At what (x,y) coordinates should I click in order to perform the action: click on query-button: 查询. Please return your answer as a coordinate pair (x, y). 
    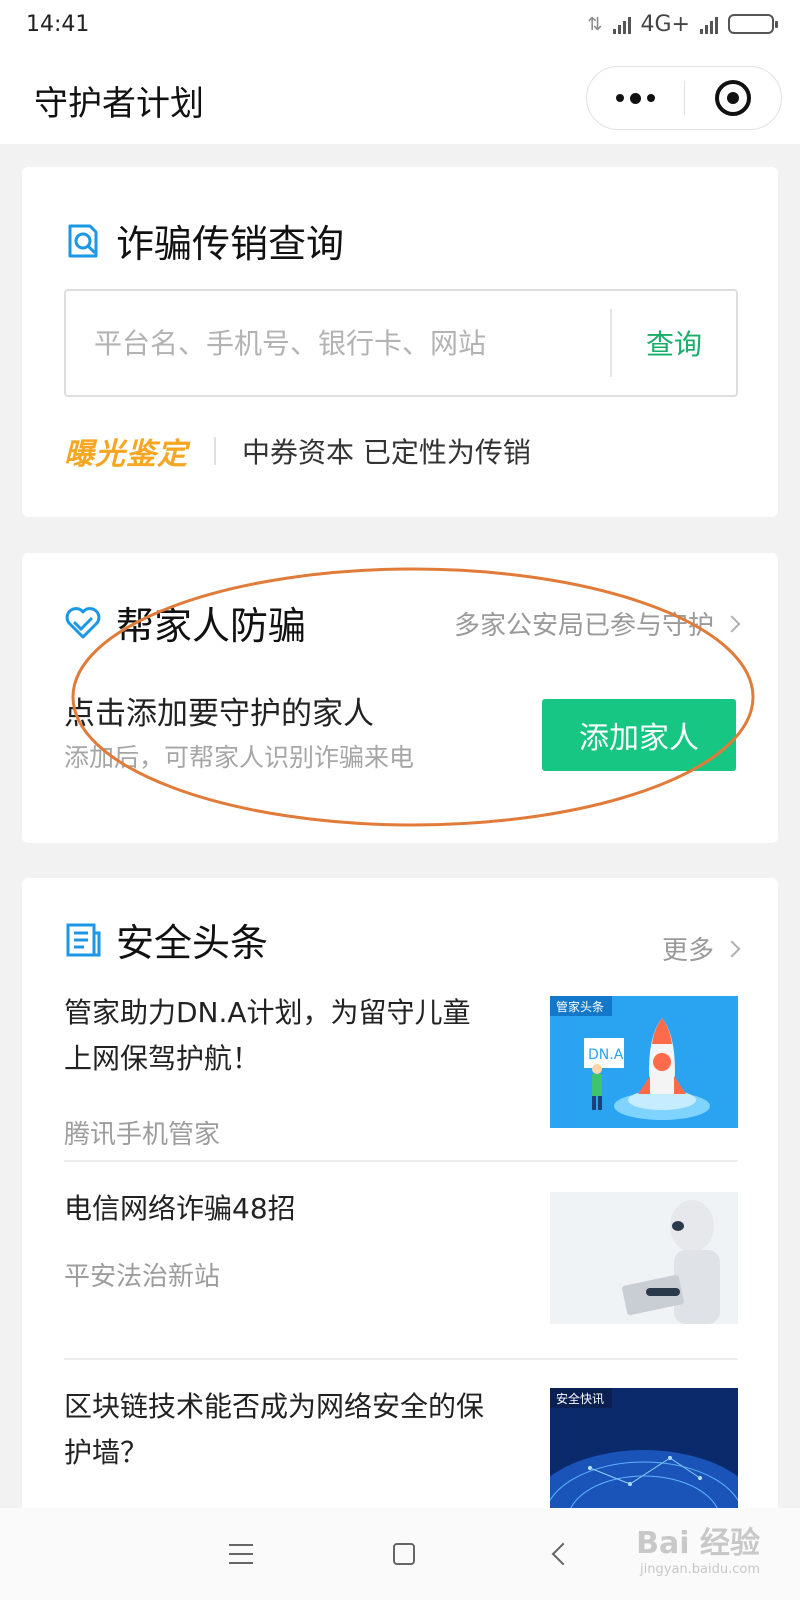
    Looking at the image, I should click on (674, 343).